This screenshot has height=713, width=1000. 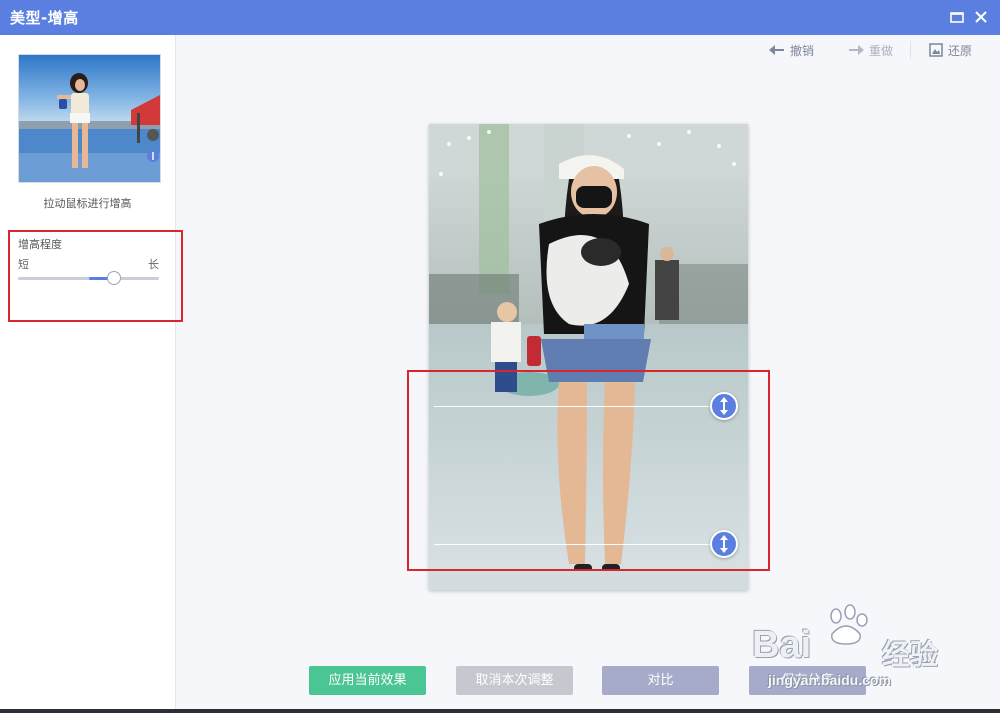 What do you see at coordinates (87, 203) in the screenshot?
I see `drag-hint: 拉动鼠标进行增高` at bounding box center [87, 203].